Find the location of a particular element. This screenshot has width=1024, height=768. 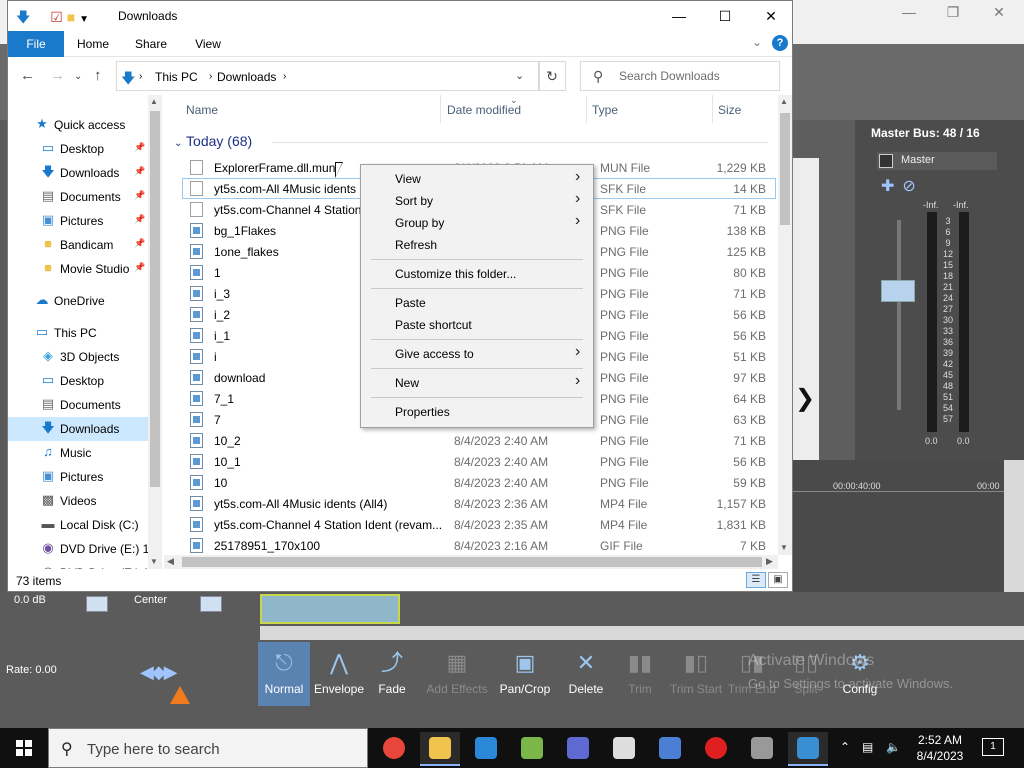

minimize-button: — is located at coordinates (679, 16).